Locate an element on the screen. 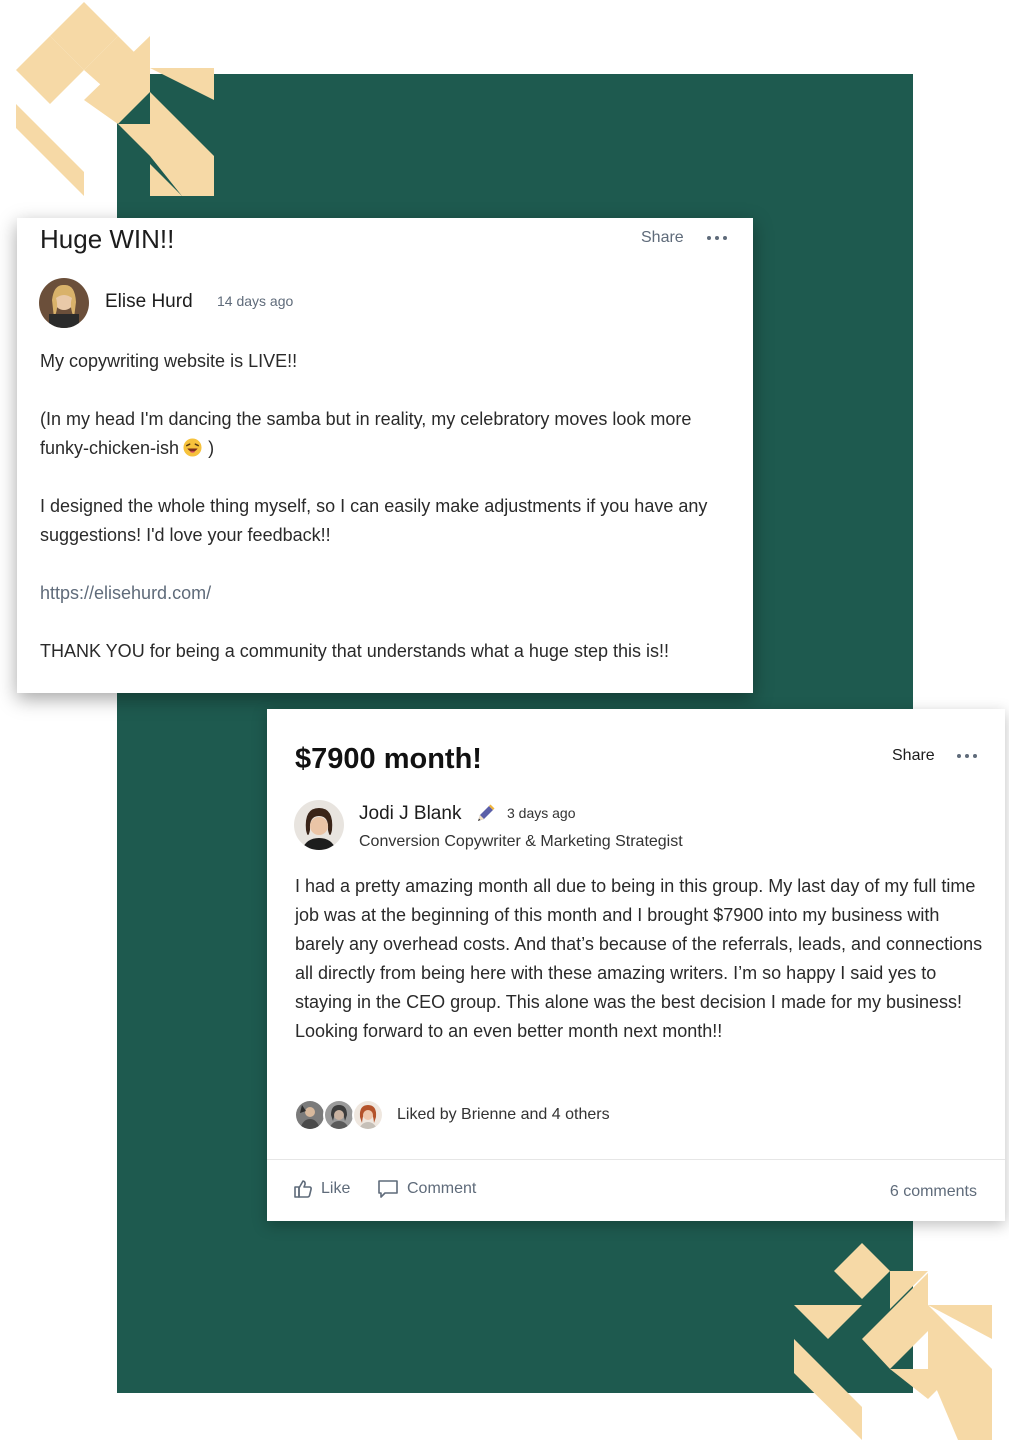 The height and width of the screenshot is (1440, 1009). post-title: Huge WIN!! is located at coordinates (107, 239).